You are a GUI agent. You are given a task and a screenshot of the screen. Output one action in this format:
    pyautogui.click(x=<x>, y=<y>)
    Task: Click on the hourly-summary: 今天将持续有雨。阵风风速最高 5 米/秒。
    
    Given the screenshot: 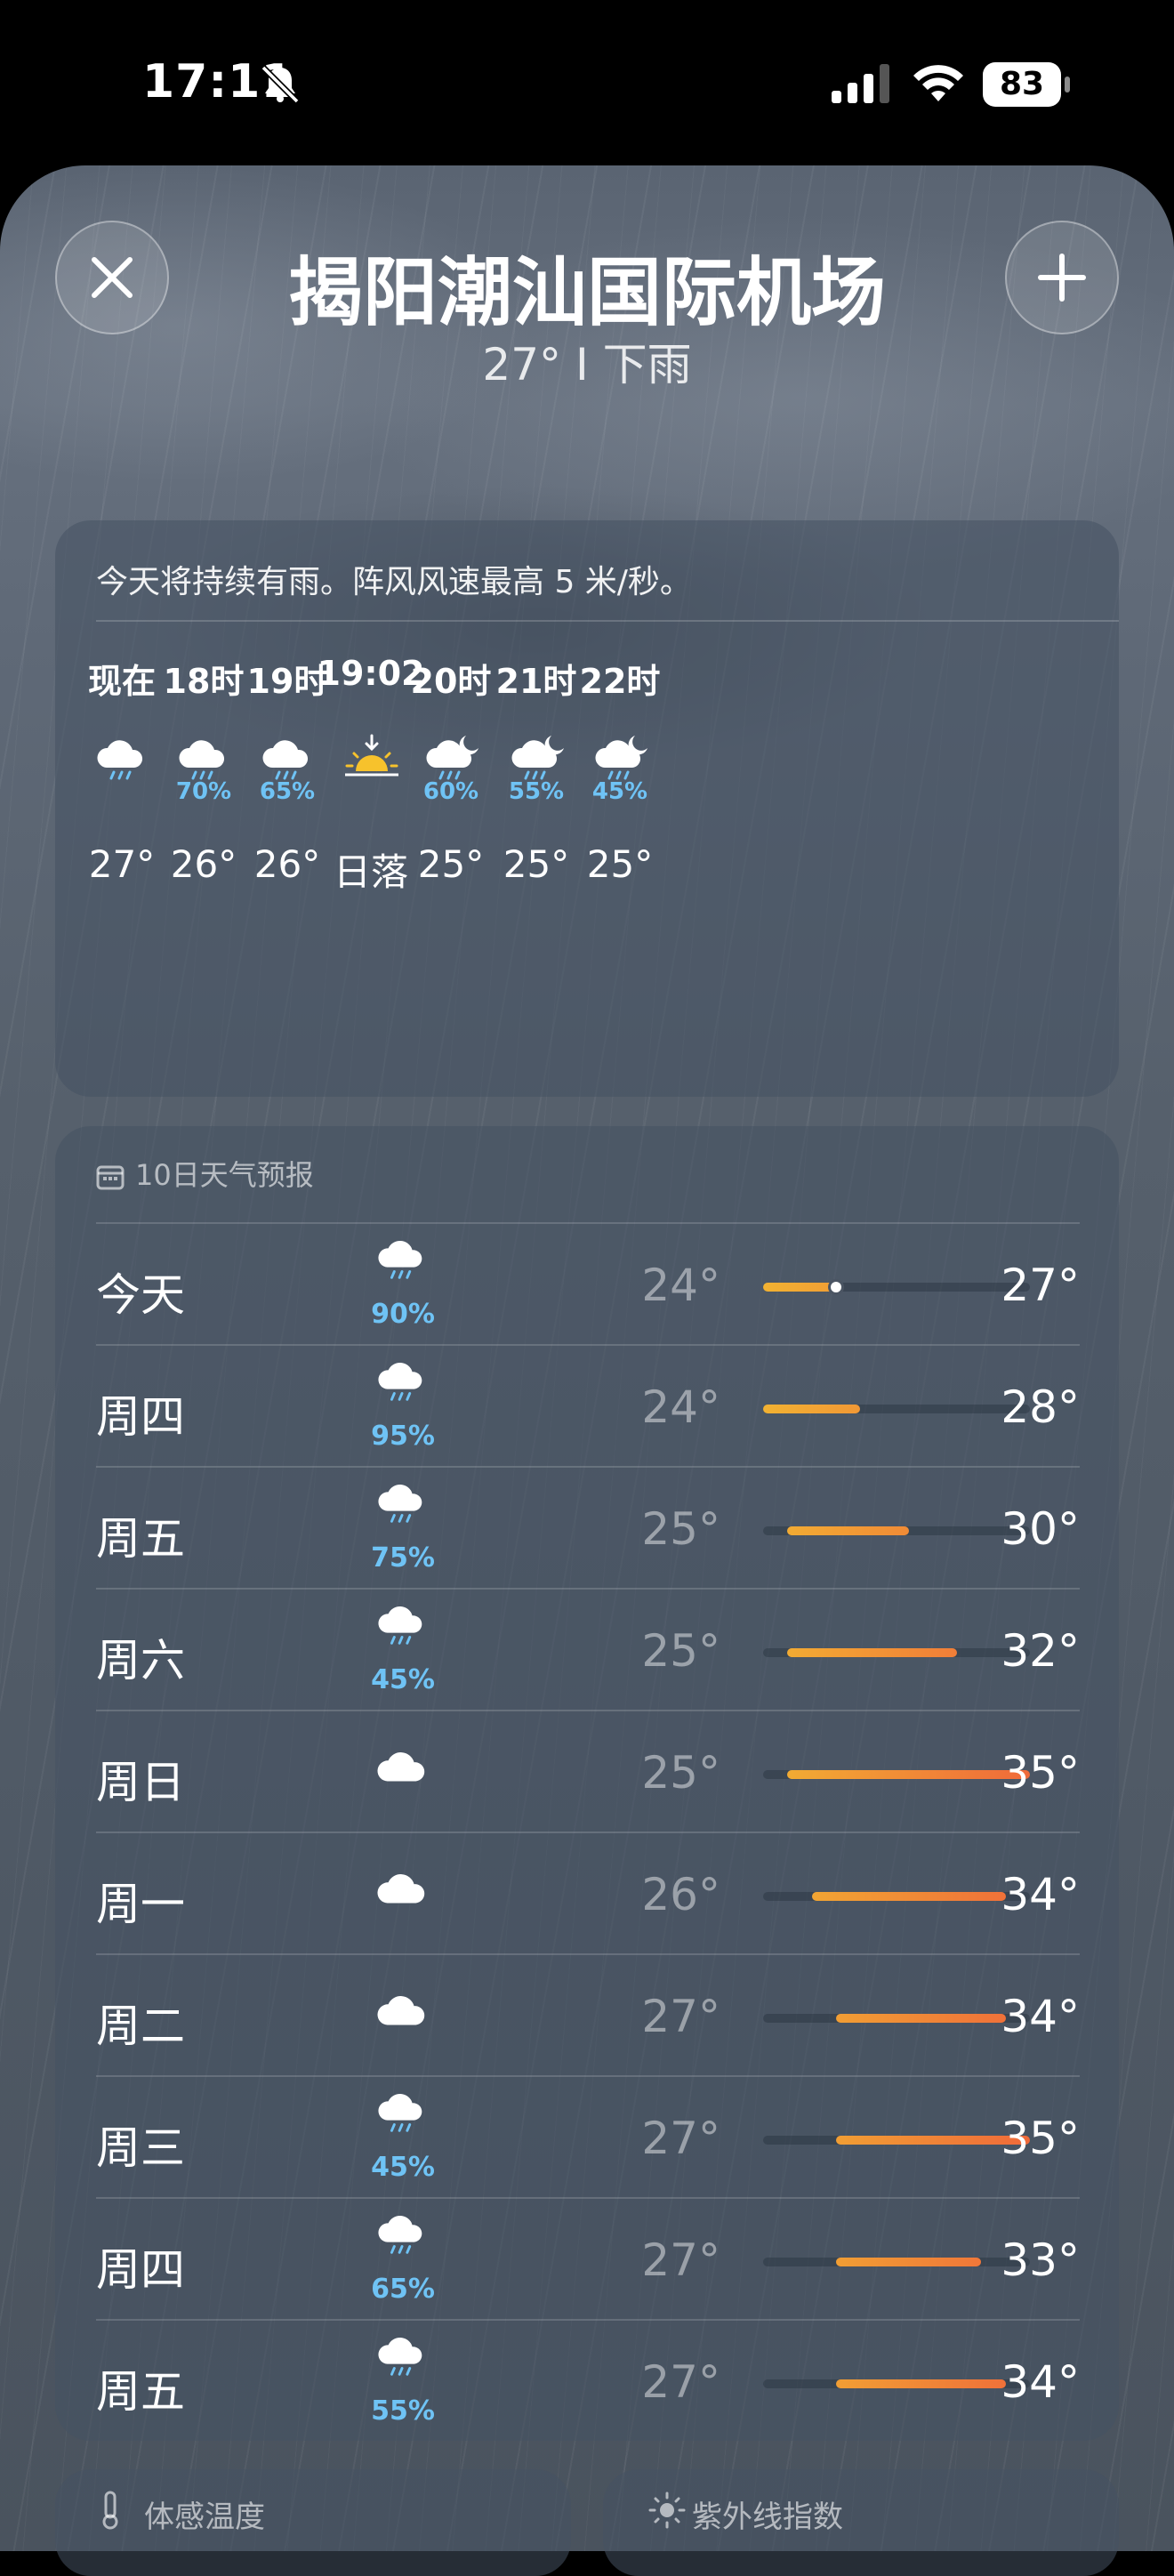 What is the action you would take?
    pyautogui.click(x=394, y=582)
    